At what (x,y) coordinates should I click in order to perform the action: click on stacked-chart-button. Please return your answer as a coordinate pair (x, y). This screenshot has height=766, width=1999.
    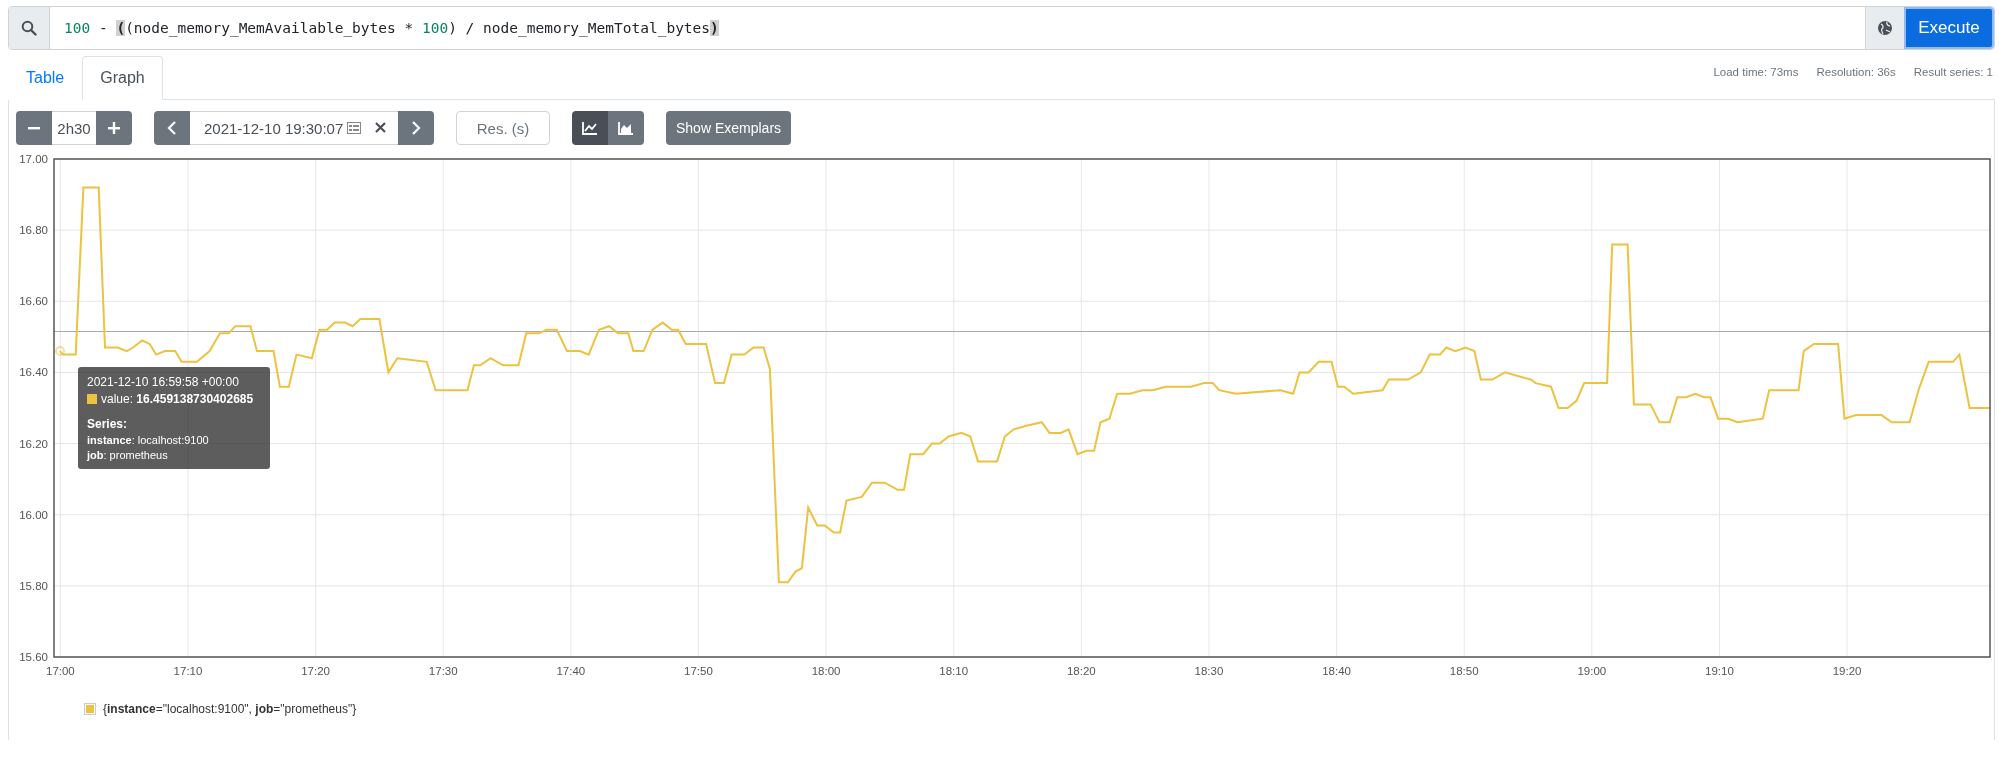
    Looking at the image, I should click on (626, 128).